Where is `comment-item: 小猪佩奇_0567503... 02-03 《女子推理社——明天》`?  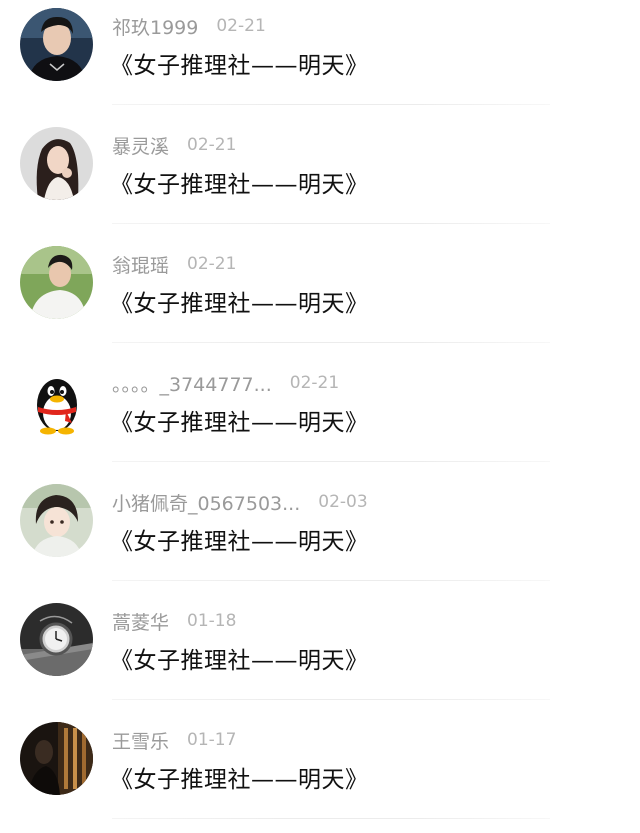
comment-item: 小猪佩奇_0567503... 02-03 《女子推理社——明天》 is located at coordinates (320, 535).